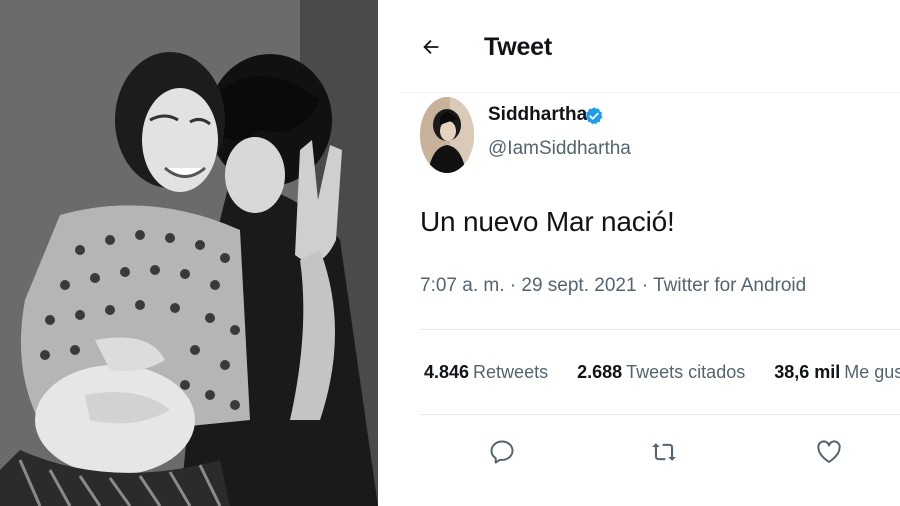 The height and width of the screenshot is (506, 900). What do you see at coordinates (518, 47) in the screenshot?
I see `page-title: Tweet` at bounding box center [518, 47].